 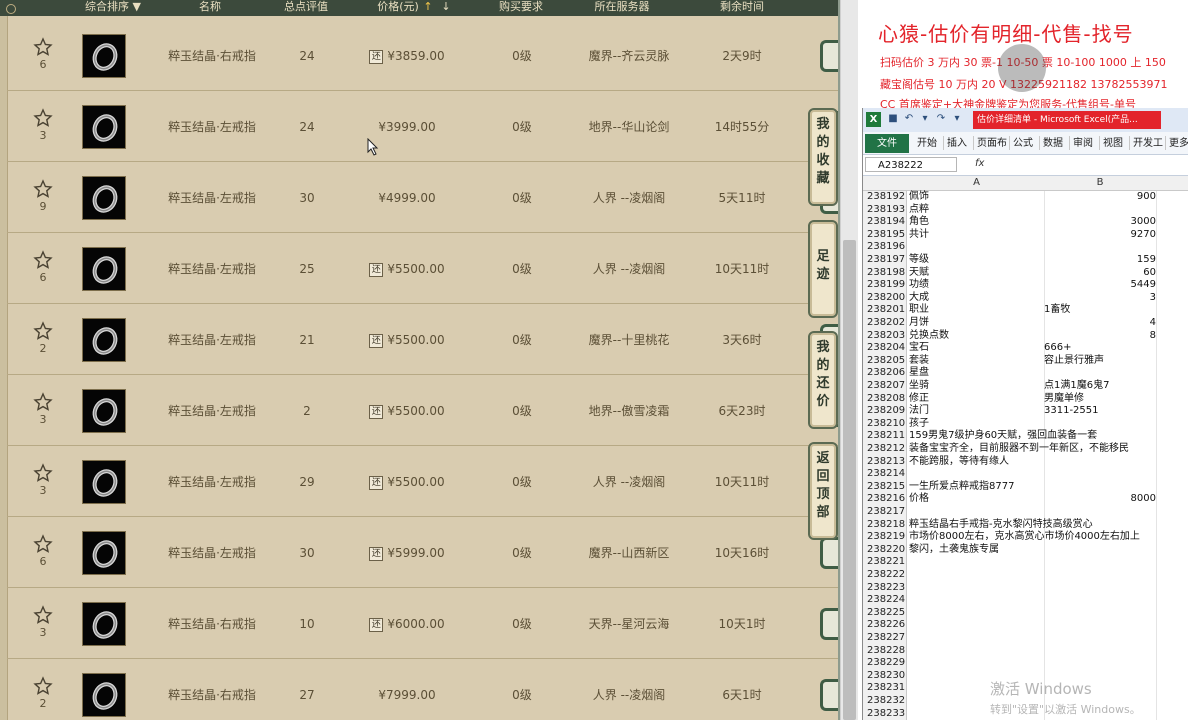 I want to click on row-header: 238204, so click(x=885, y=348).